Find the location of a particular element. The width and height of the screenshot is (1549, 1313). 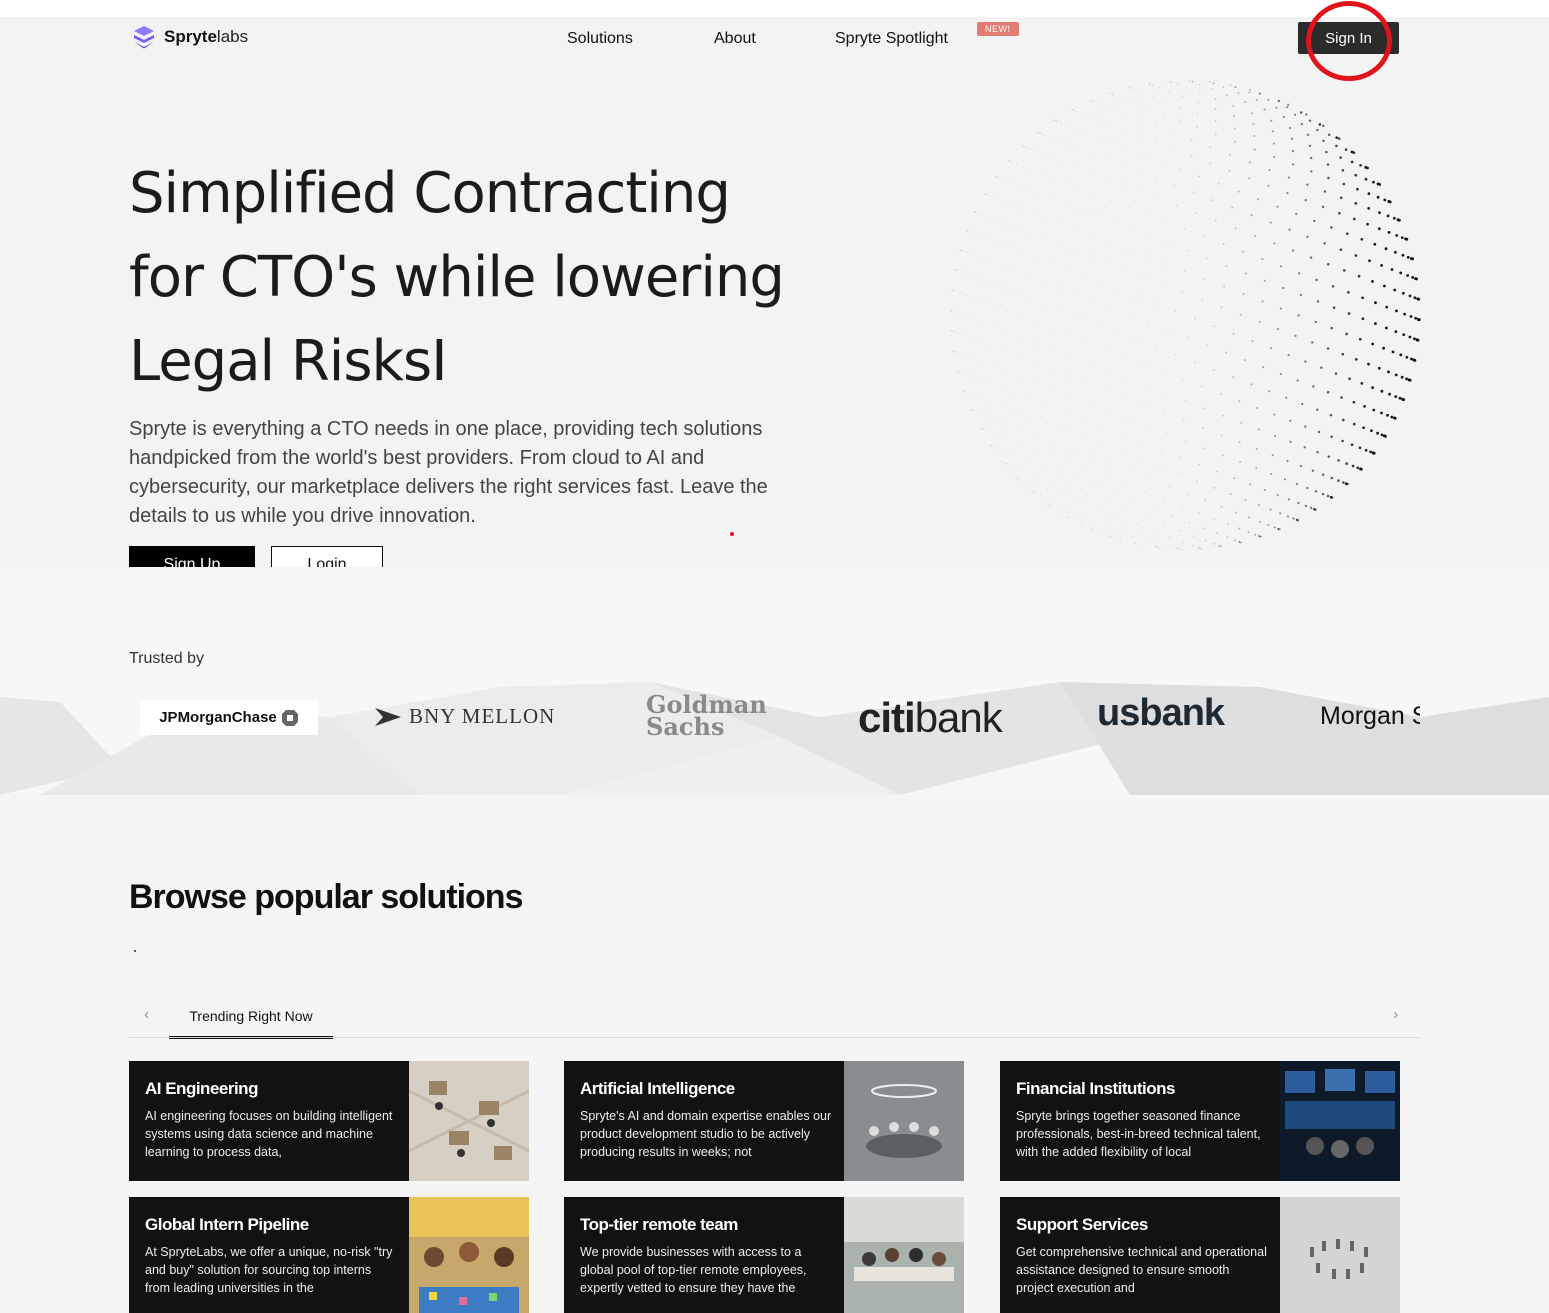

new-badge: NEW! is located at coordinates (998, 29).